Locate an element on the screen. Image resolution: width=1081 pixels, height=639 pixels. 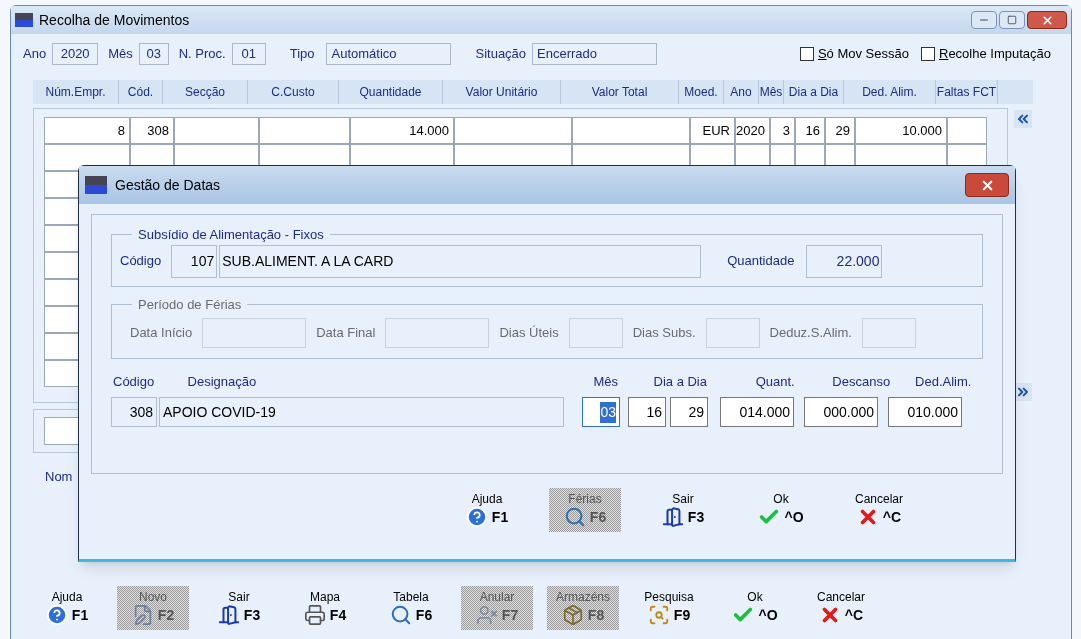
package-icon is located at coordinates (572, 615).